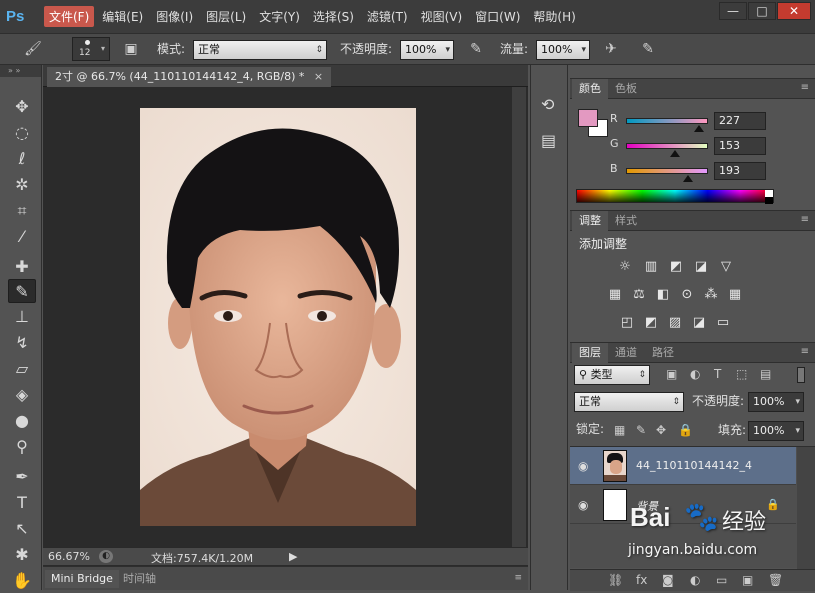 The image size is (815, 593). I want to click on tab-color: 颜色, so click(590, 89).